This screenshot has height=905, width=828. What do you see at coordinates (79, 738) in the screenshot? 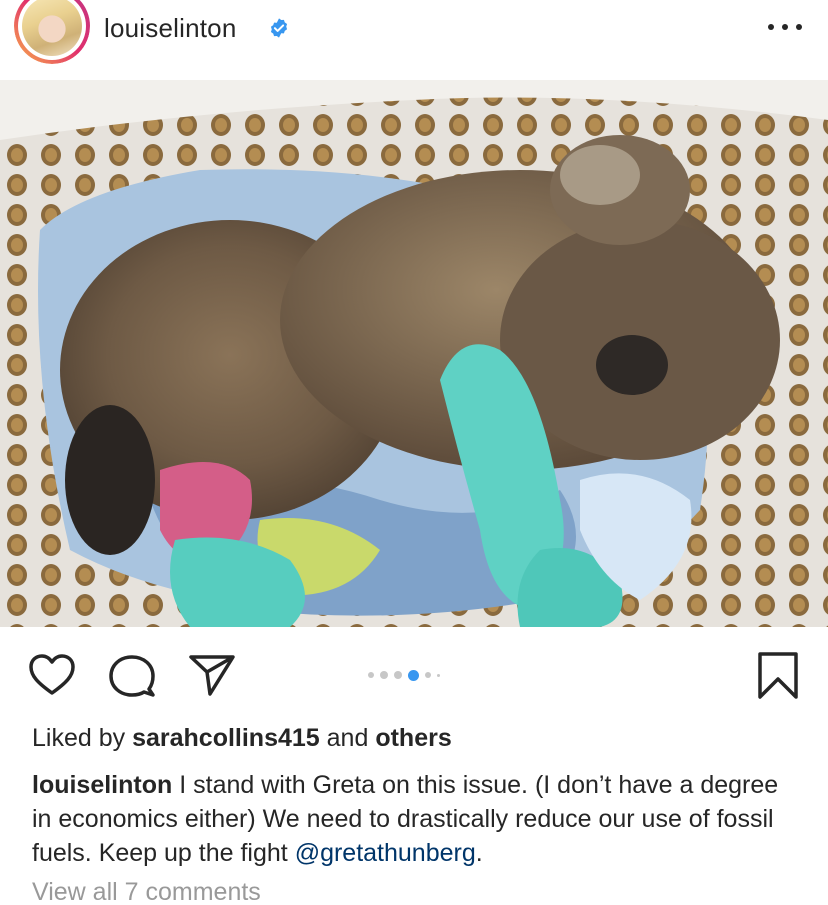
I see `likes-prefix: Liked by` at bounding box center [79, 738].